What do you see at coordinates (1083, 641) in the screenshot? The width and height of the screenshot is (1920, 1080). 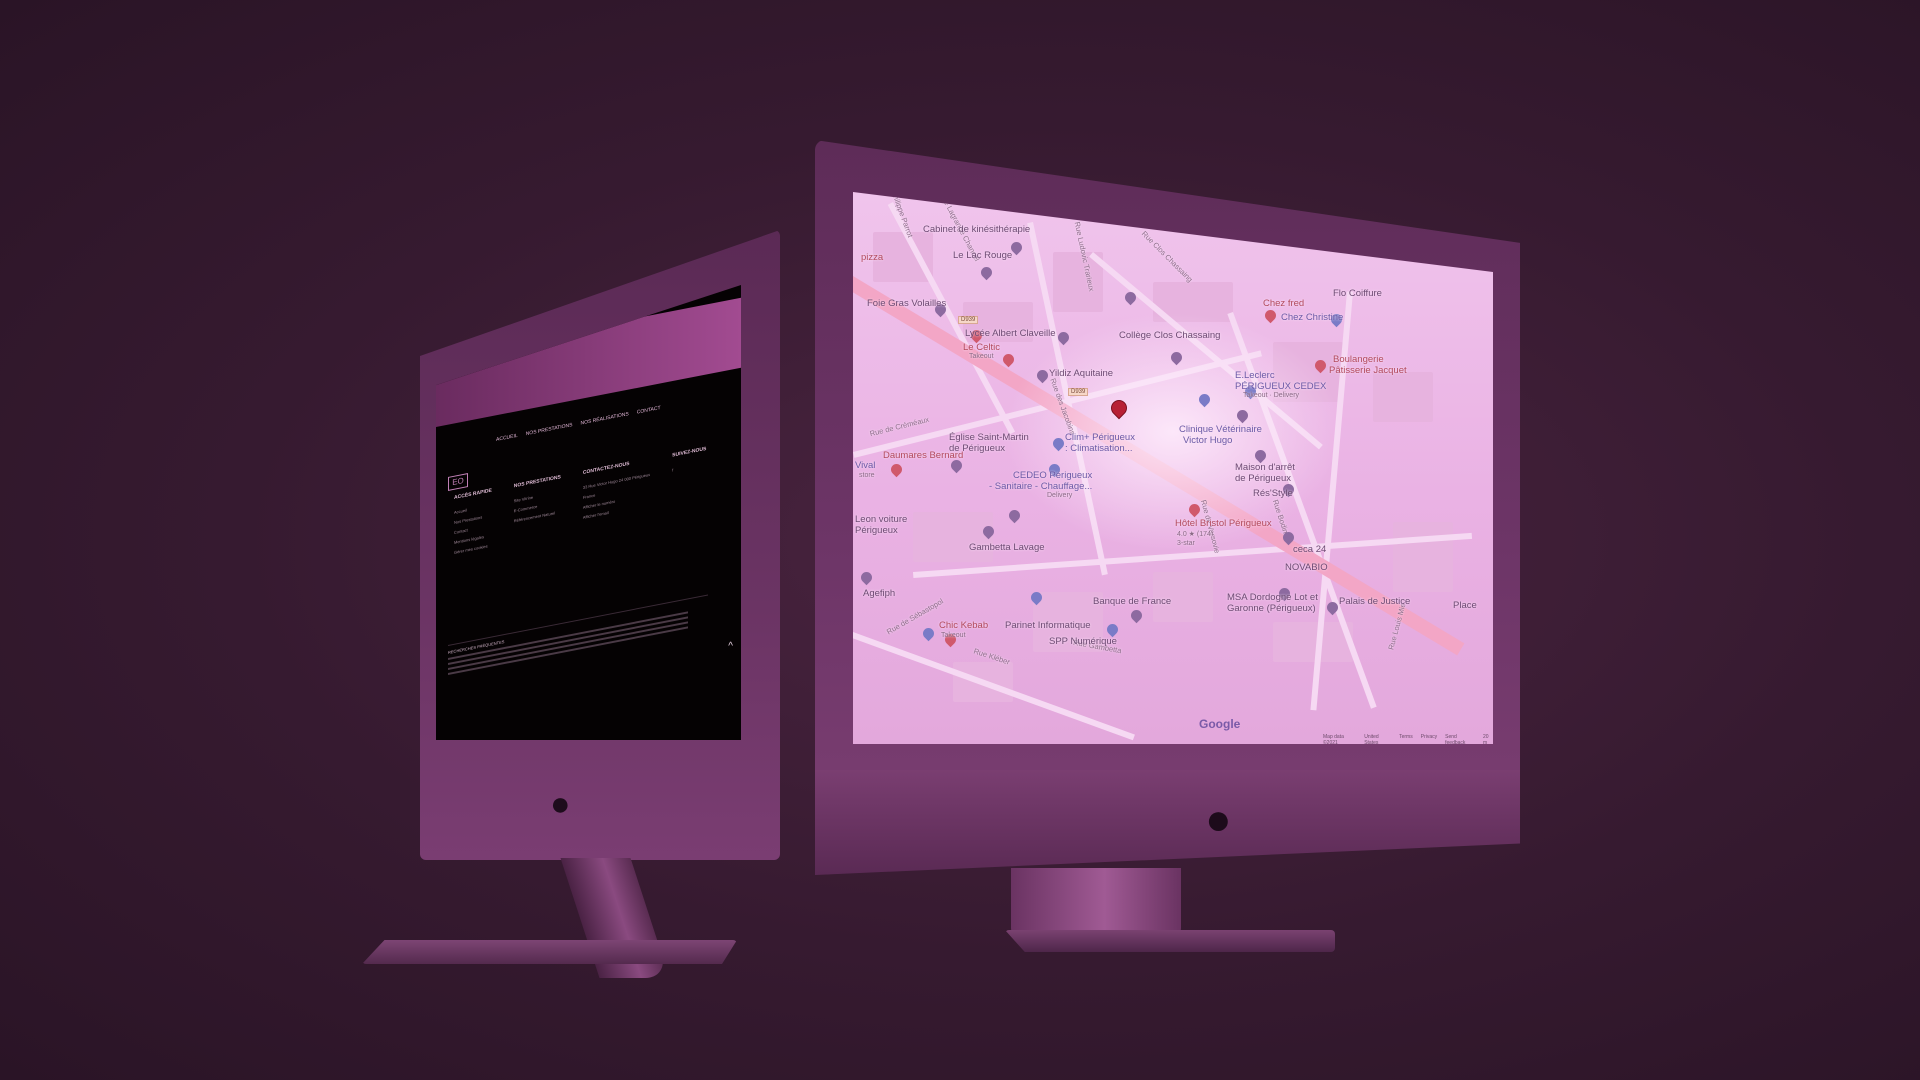 I see `place-label: SPP Numérique` at bounding box center [1083, 641].